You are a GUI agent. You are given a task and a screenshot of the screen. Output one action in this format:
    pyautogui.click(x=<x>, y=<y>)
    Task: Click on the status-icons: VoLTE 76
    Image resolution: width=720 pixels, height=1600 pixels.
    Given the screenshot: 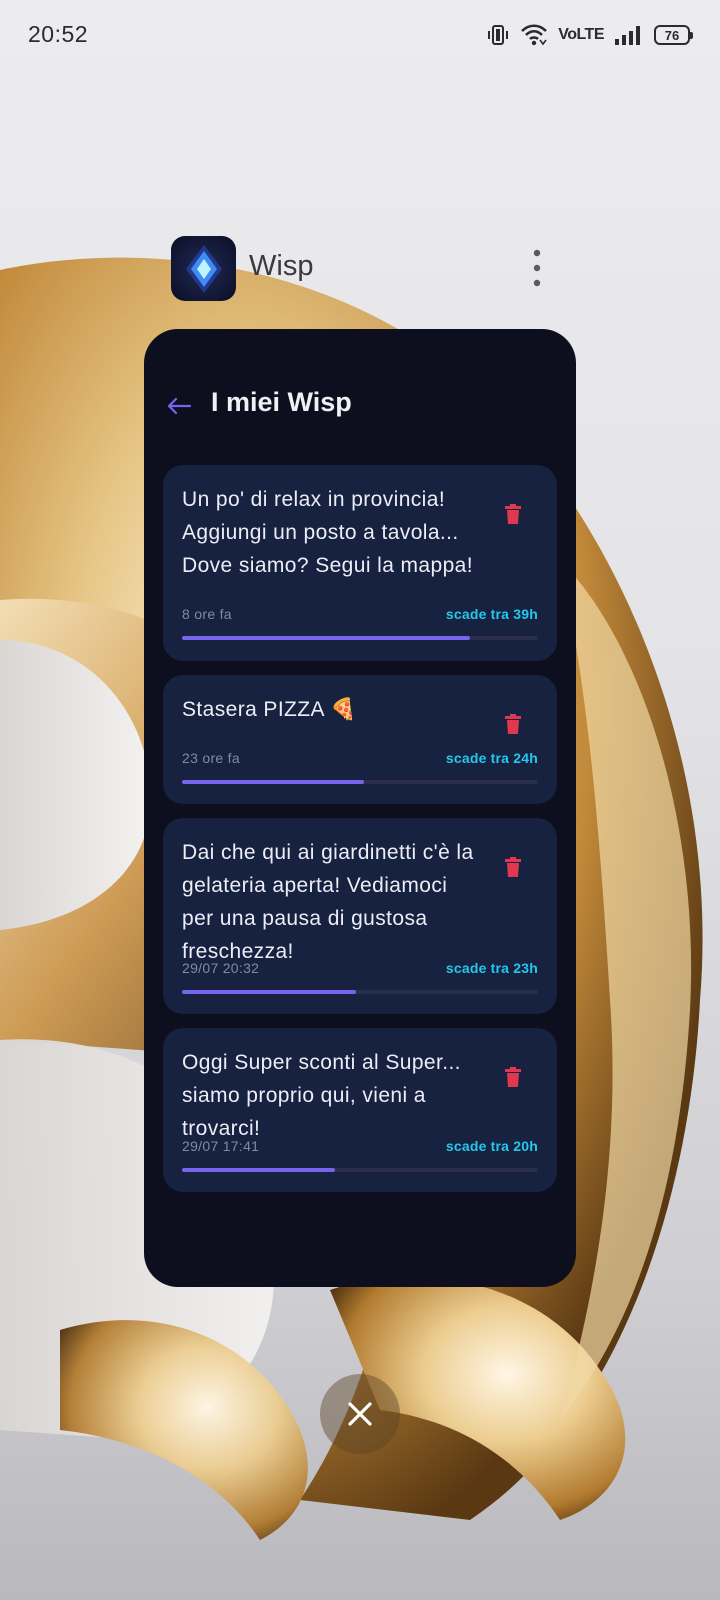 What is the action you would take?
    pyautogui.click(x=589, y=35)
    